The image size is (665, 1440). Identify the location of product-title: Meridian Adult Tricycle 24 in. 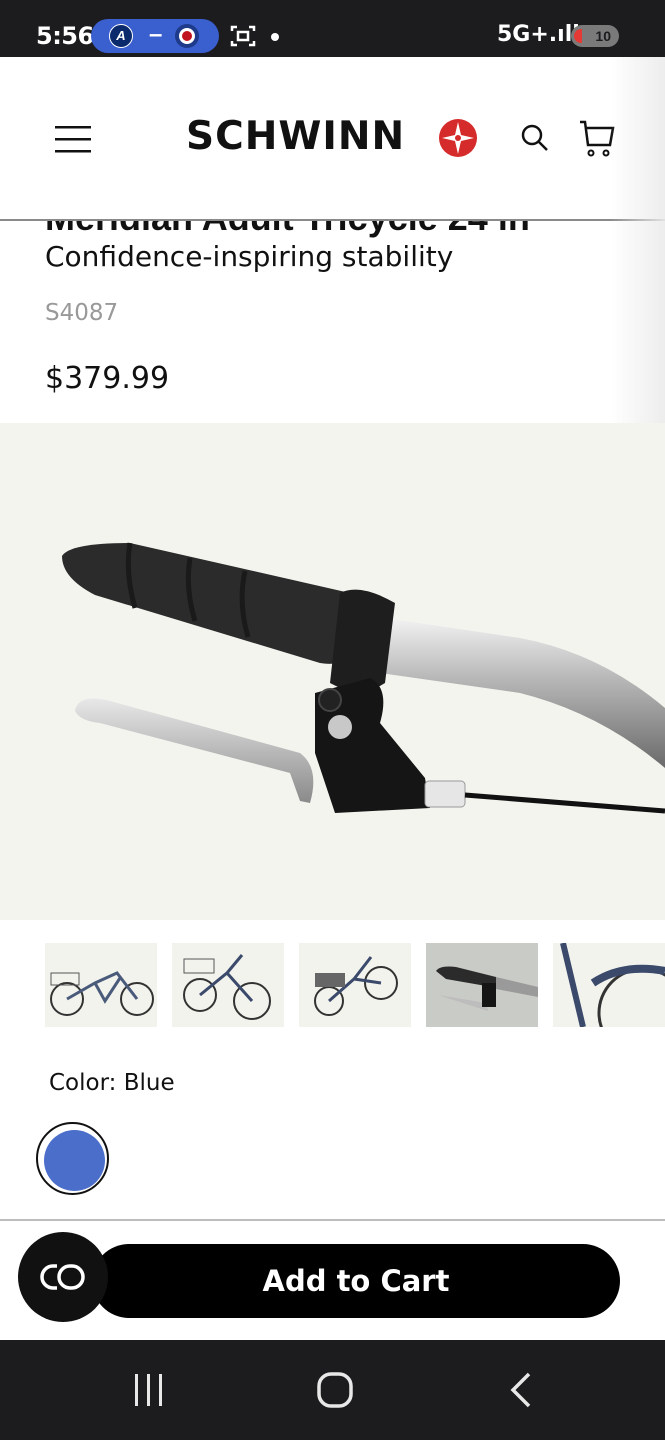
(287, 230).